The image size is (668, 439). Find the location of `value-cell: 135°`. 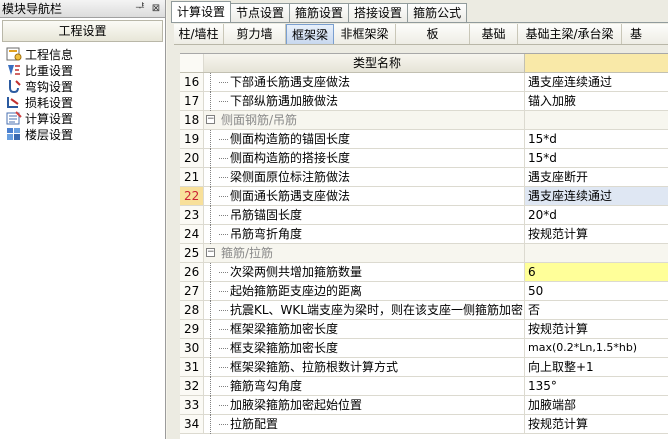

value-cell: 135° is located at coordinates (596, 386).